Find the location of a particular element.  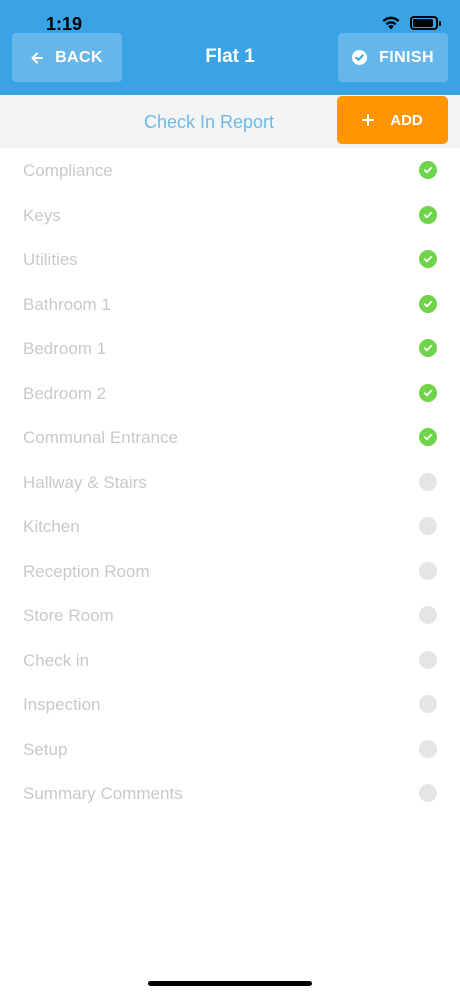

app-header: 1:19 BACK Flat 1 FINISH is located at coordinates (230, 47).